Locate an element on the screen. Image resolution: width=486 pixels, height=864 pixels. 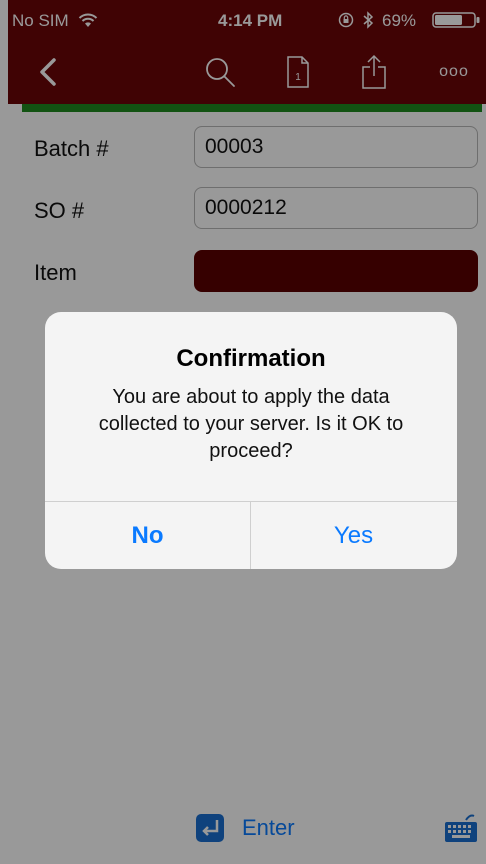
yes-button: Yes is located at coordinates (353, 535).